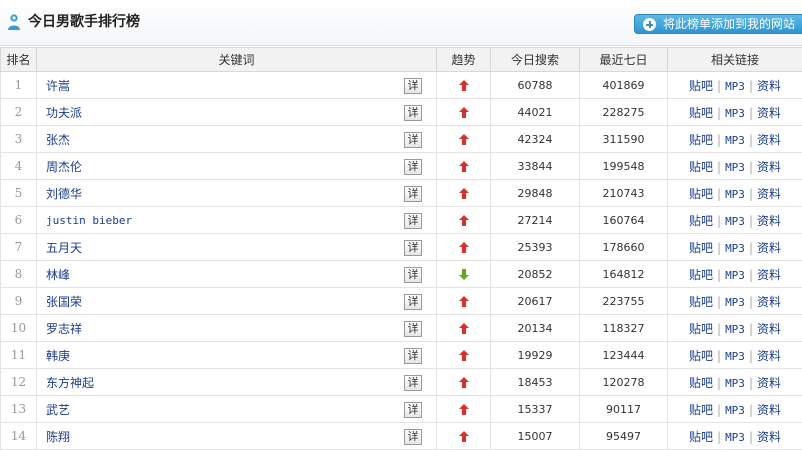 The image size is (802, 450). I want to click on rank-cell: 11, so click(18, 355).